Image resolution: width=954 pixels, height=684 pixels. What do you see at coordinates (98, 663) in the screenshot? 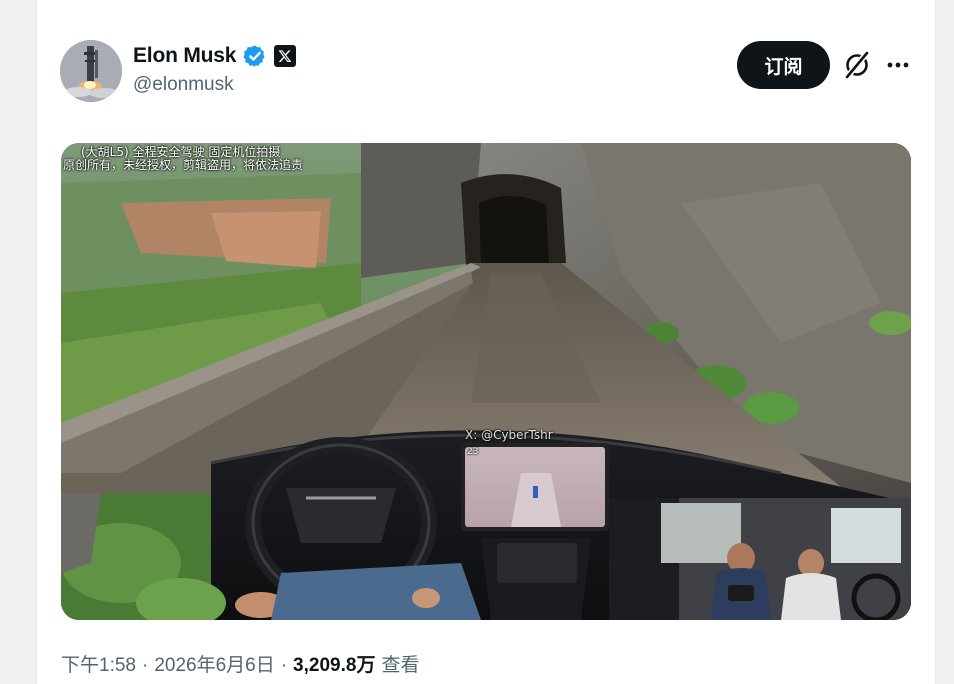
I see `post-time: 下午1:58` at bounding box center [98, 663].